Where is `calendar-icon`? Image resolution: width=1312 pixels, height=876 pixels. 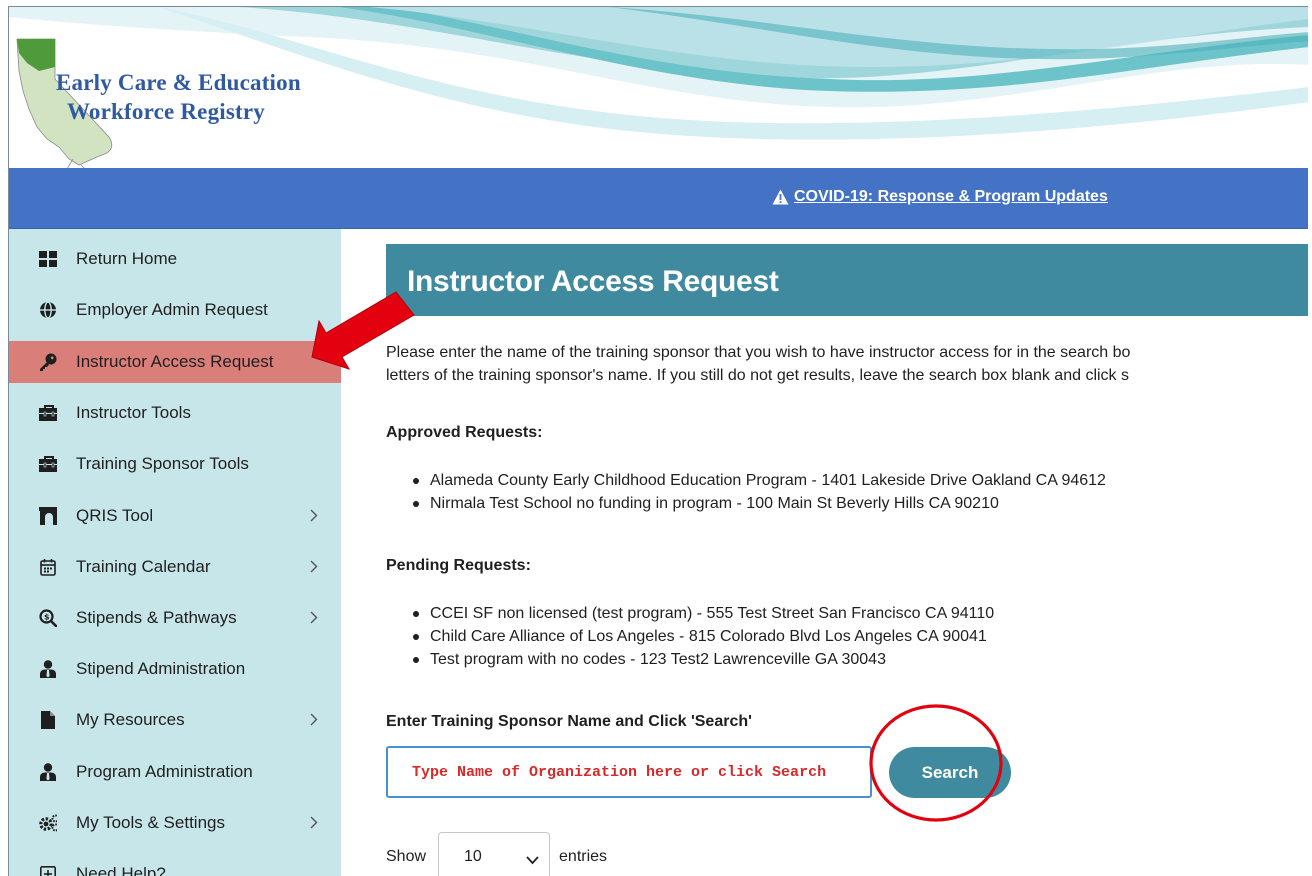
calendar-icon is located at coordinates (48, 567).